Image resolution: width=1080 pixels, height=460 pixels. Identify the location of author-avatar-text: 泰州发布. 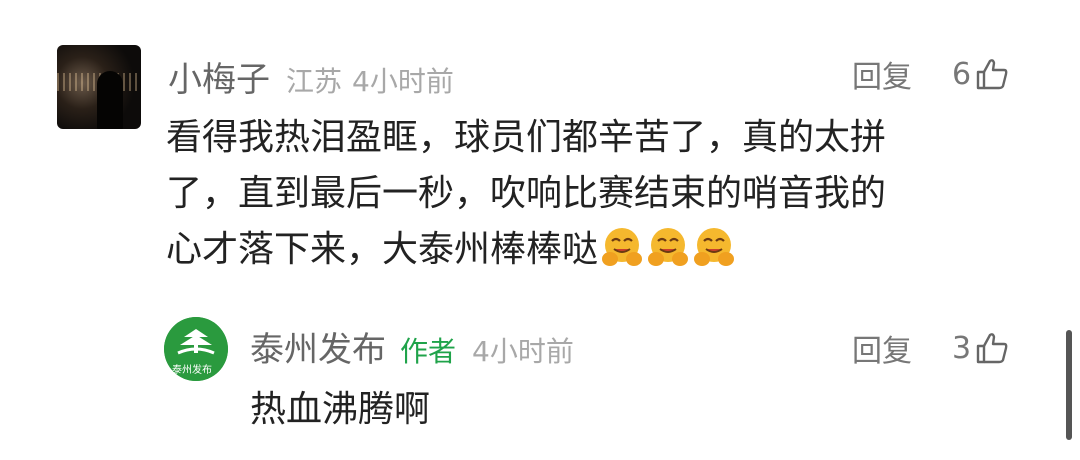
(192, 370).